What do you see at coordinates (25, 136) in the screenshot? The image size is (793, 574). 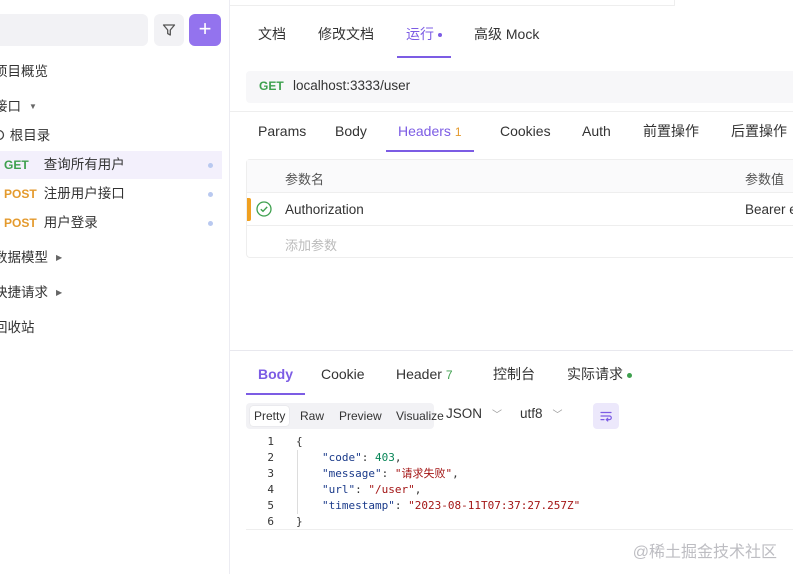 I see `sidebar-item-root: 根目录` at bounding box center [25, 136].